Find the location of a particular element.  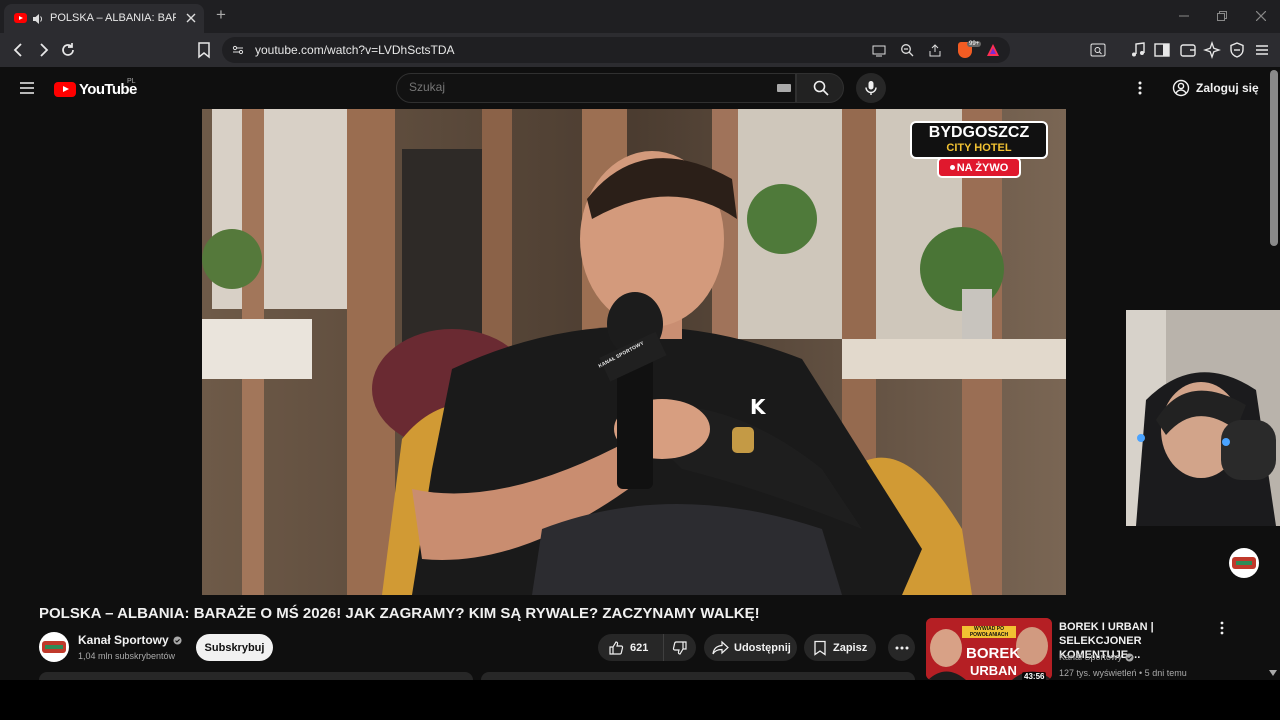

keyboard-icon is located at coordinates (784, 88).